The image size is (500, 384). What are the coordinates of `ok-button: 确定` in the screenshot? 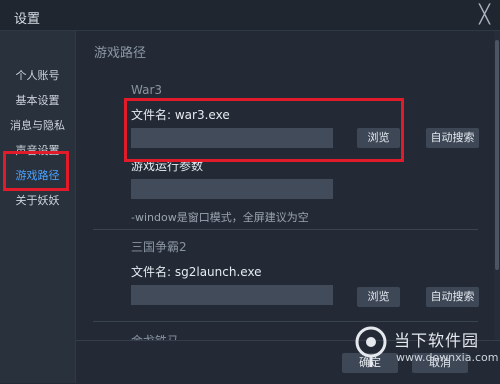 It's located at (370, 363).